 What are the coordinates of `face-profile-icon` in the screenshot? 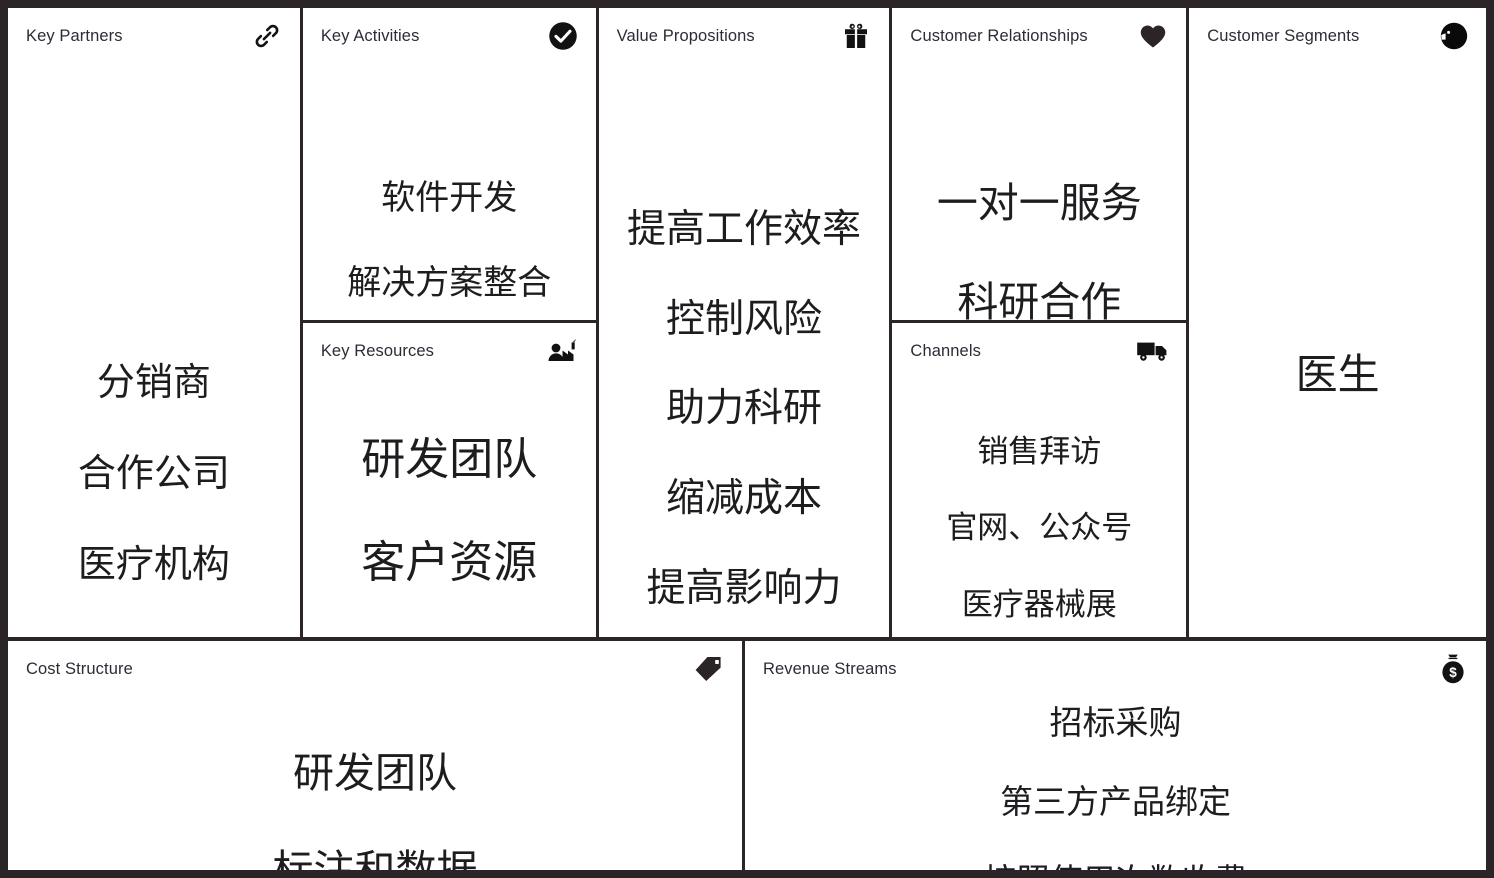 It's located at (1453, 36).